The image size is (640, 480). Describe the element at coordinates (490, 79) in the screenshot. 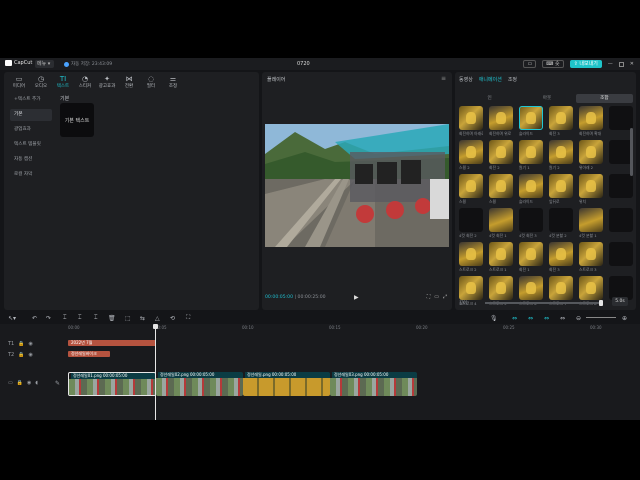

I see `properties-tab: 애니메이션` at that location.